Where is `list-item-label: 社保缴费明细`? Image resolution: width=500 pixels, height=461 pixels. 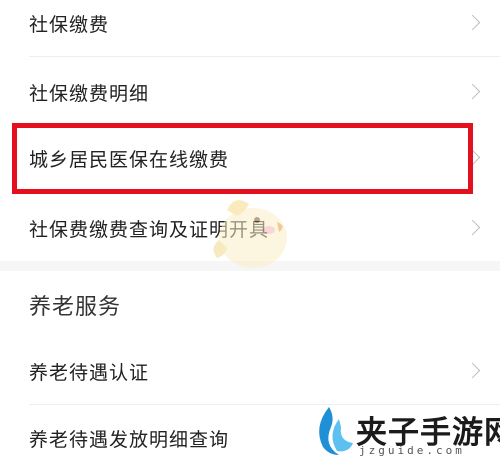
list-item-label: 社保缴费明细 is located at coordinates (89, 93).